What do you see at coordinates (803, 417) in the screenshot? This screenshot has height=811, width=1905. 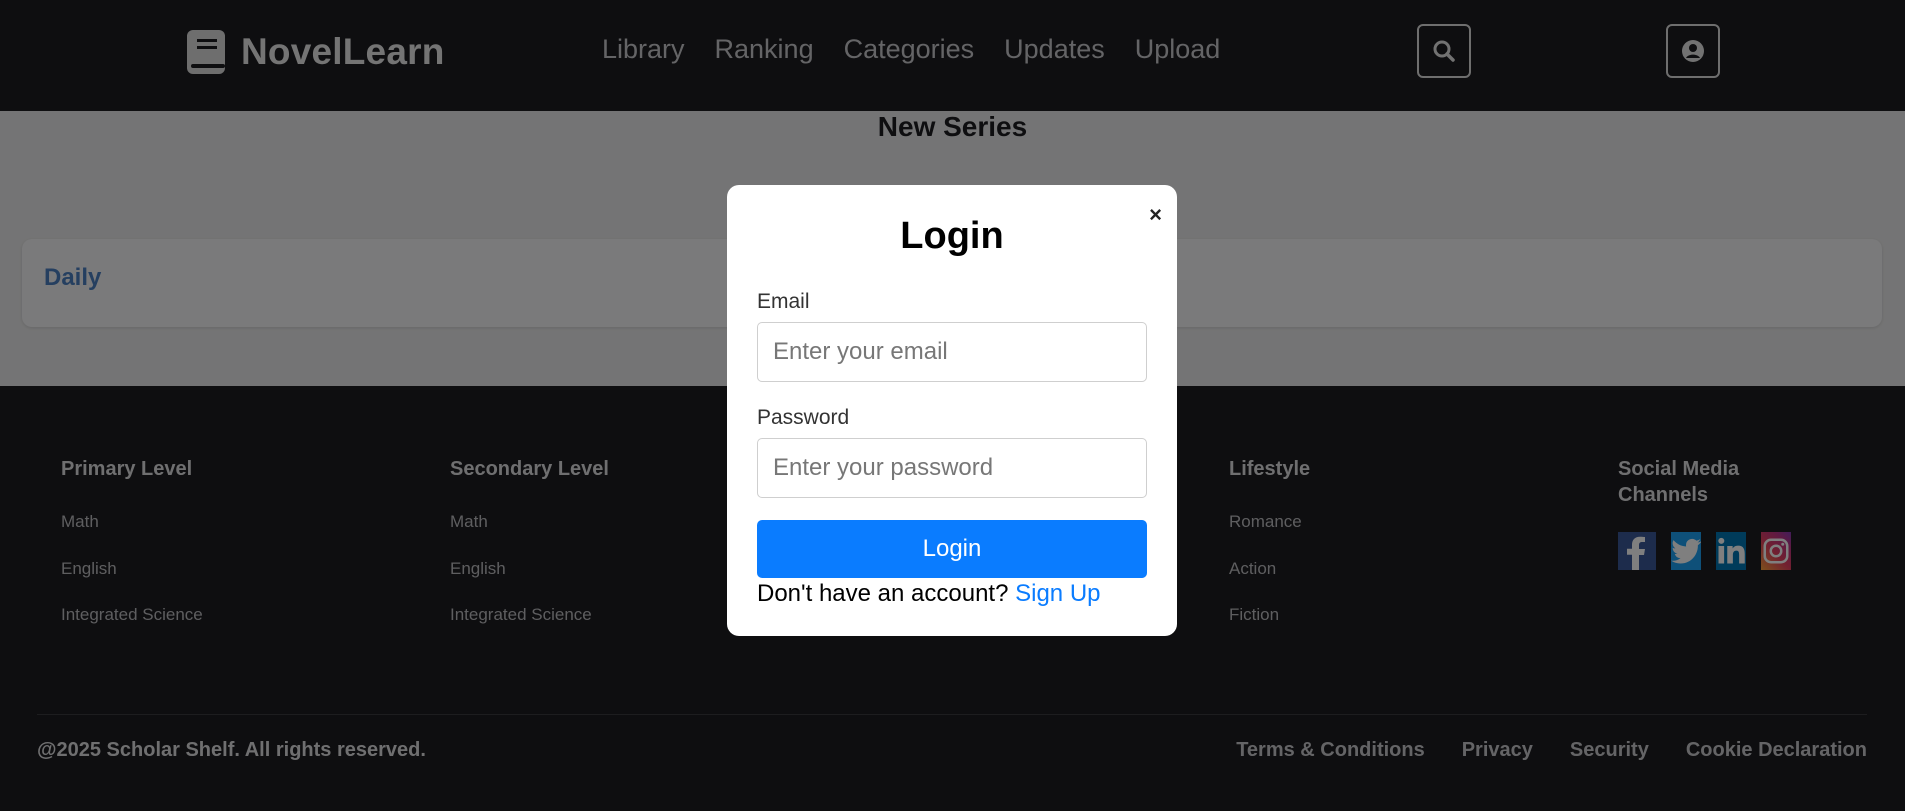 I see `password-label: Password` at bounding box center [803, 417].